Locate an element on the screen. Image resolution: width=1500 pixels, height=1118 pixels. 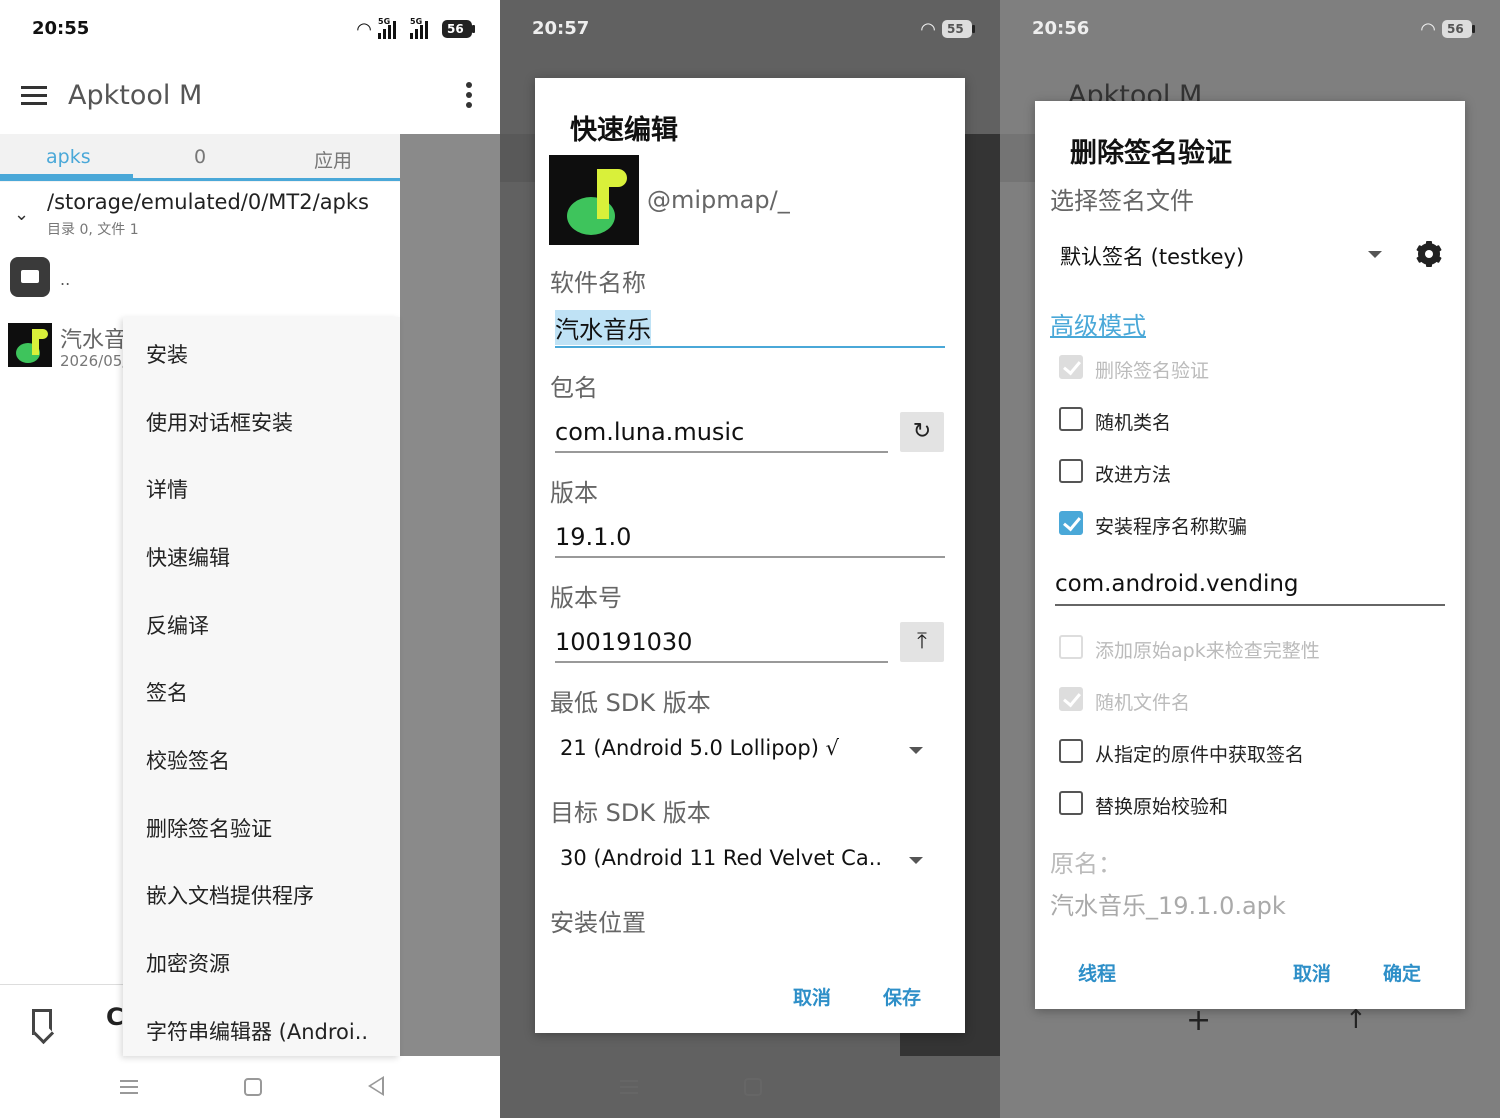
version-label: 版本 is located at coordinates (574, 493).